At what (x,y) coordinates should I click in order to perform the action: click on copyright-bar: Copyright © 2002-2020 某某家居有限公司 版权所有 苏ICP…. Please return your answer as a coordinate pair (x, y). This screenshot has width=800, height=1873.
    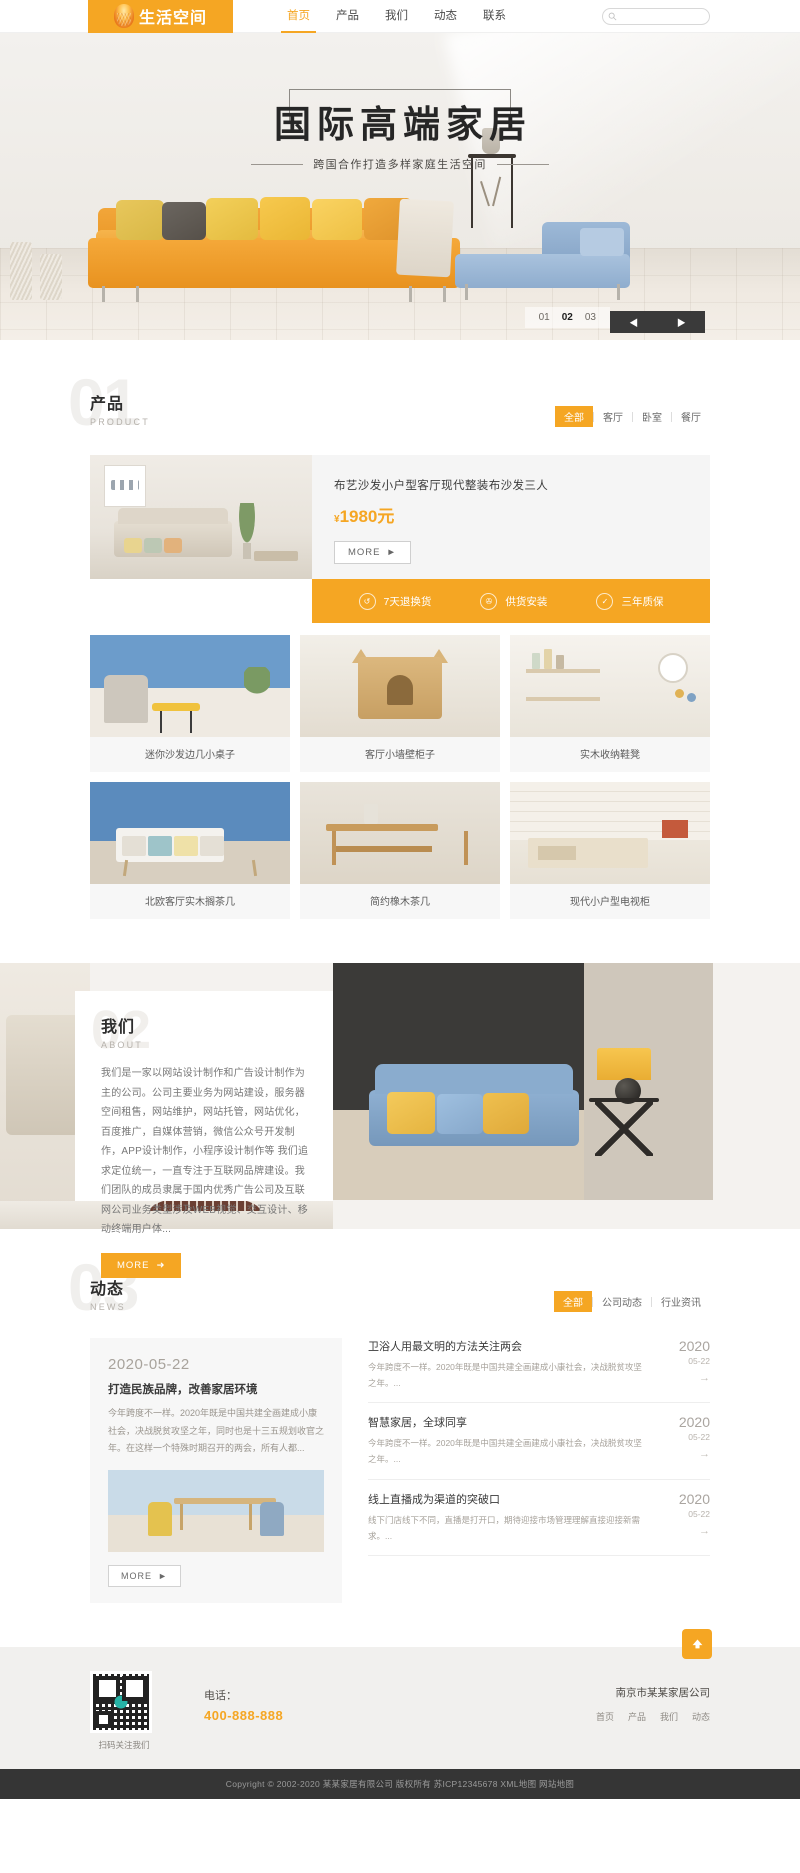
    Looking at the image, I should click on (400, 1783).